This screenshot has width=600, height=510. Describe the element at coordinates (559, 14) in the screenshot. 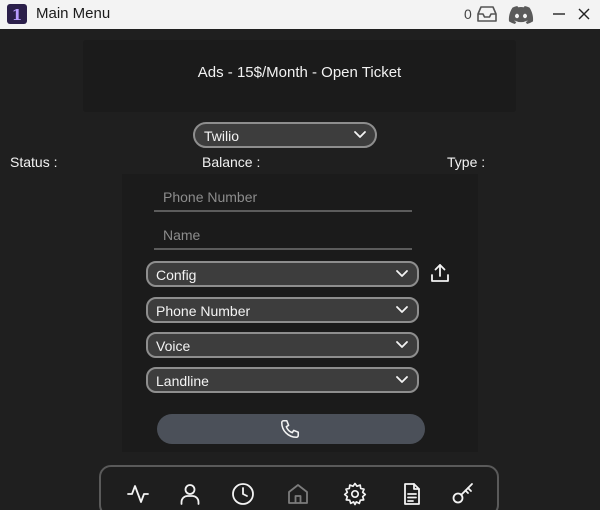

I see `minimize-button` at that location.